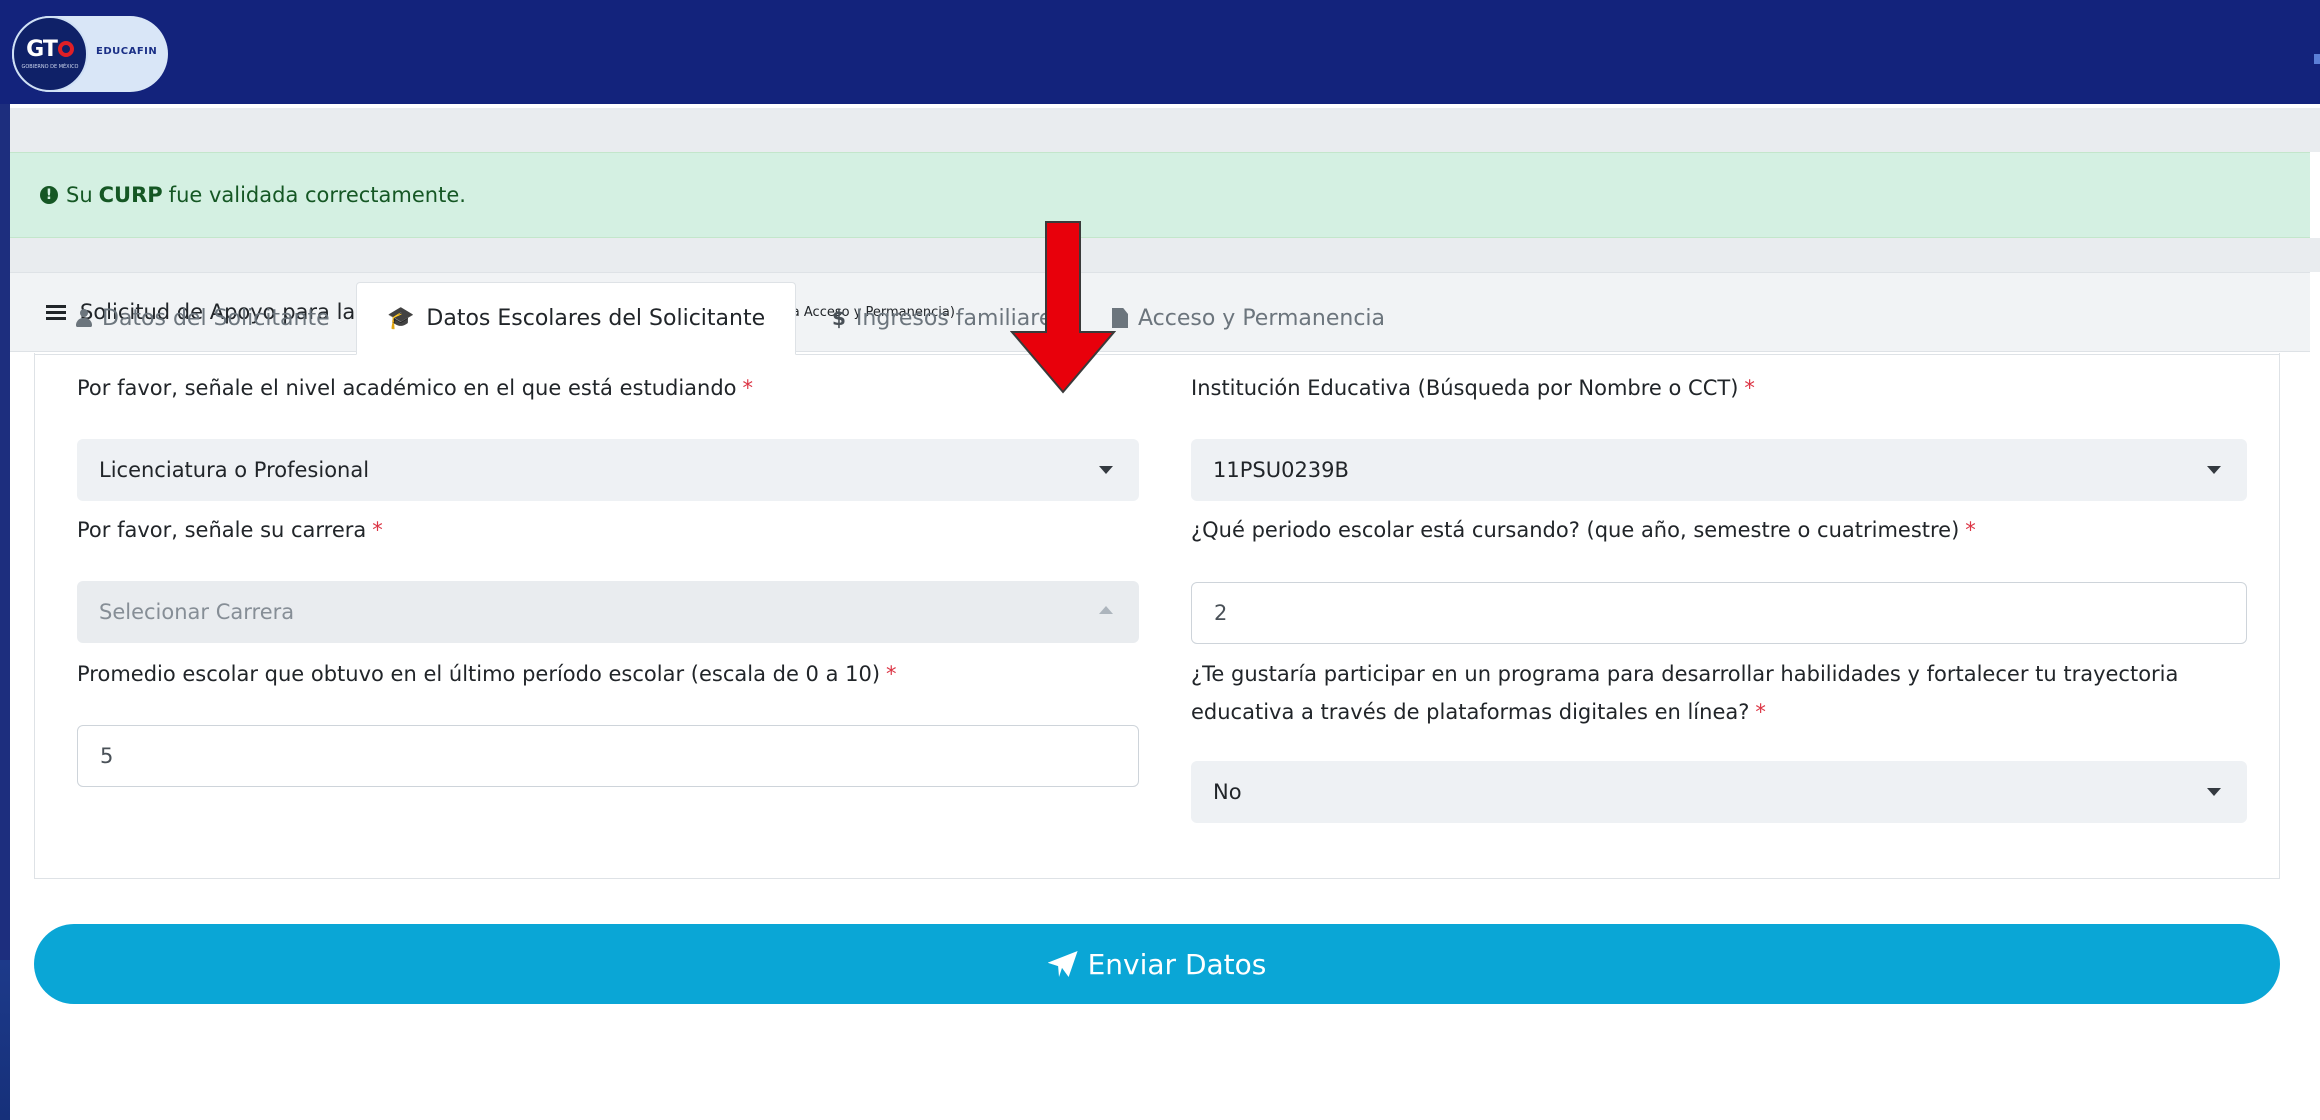 The image size is (2320, 1120). What do you see at coordinates (317, 195) in the screenshot?
I see `alert-suffix: fue validada correctamente.` at bounding box center [317, 195].